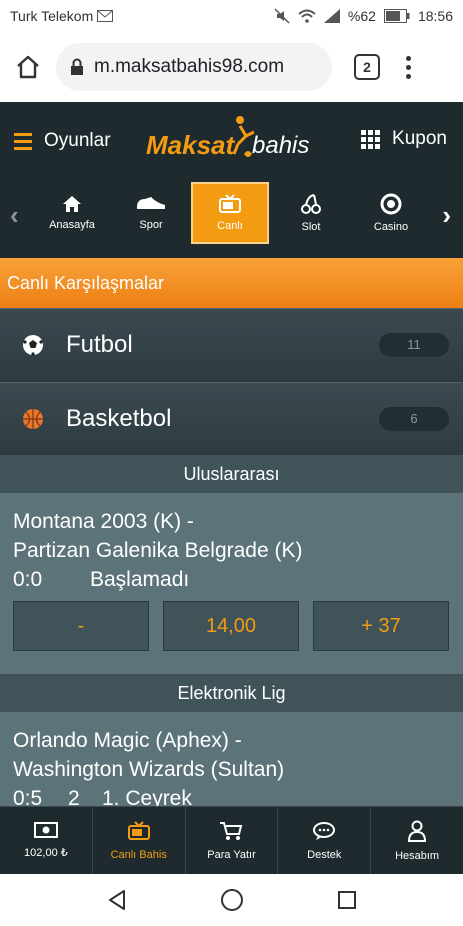 This screenshot has width=463, height=926. I want to click on soccer-ball-icon, so click(33, 345).